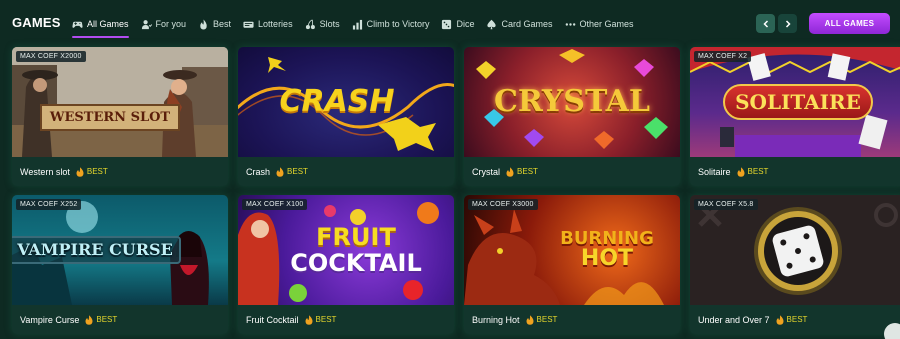 Image resolution: width=900 pixels, height=339 pixels. Describe the element at coordinates (356, 237) in the screenshot. I see `logo-line-1: FRUIT` at that location.